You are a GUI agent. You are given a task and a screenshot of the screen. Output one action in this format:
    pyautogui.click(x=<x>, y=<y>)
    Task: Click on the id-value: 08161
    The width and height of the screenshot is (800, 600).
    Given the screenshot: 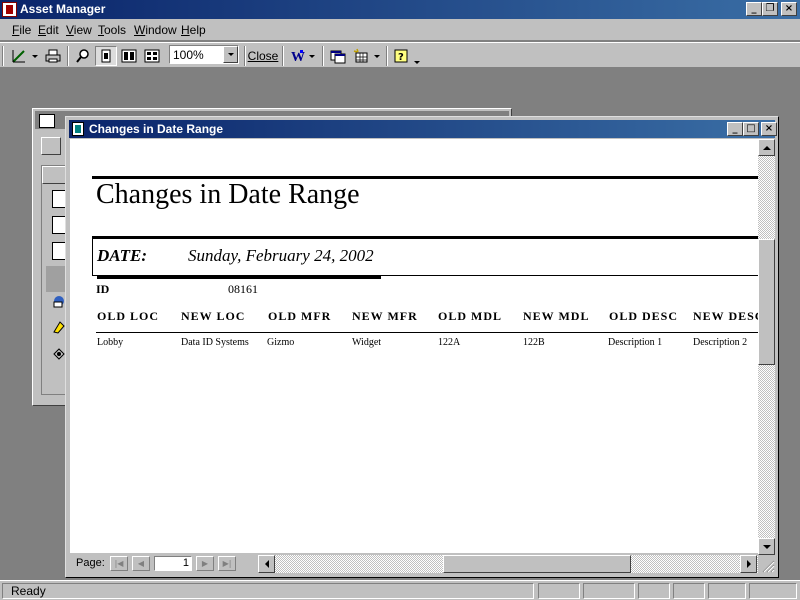 What is the action you would take?
    pyautogui.click(x=243, y=289)
    